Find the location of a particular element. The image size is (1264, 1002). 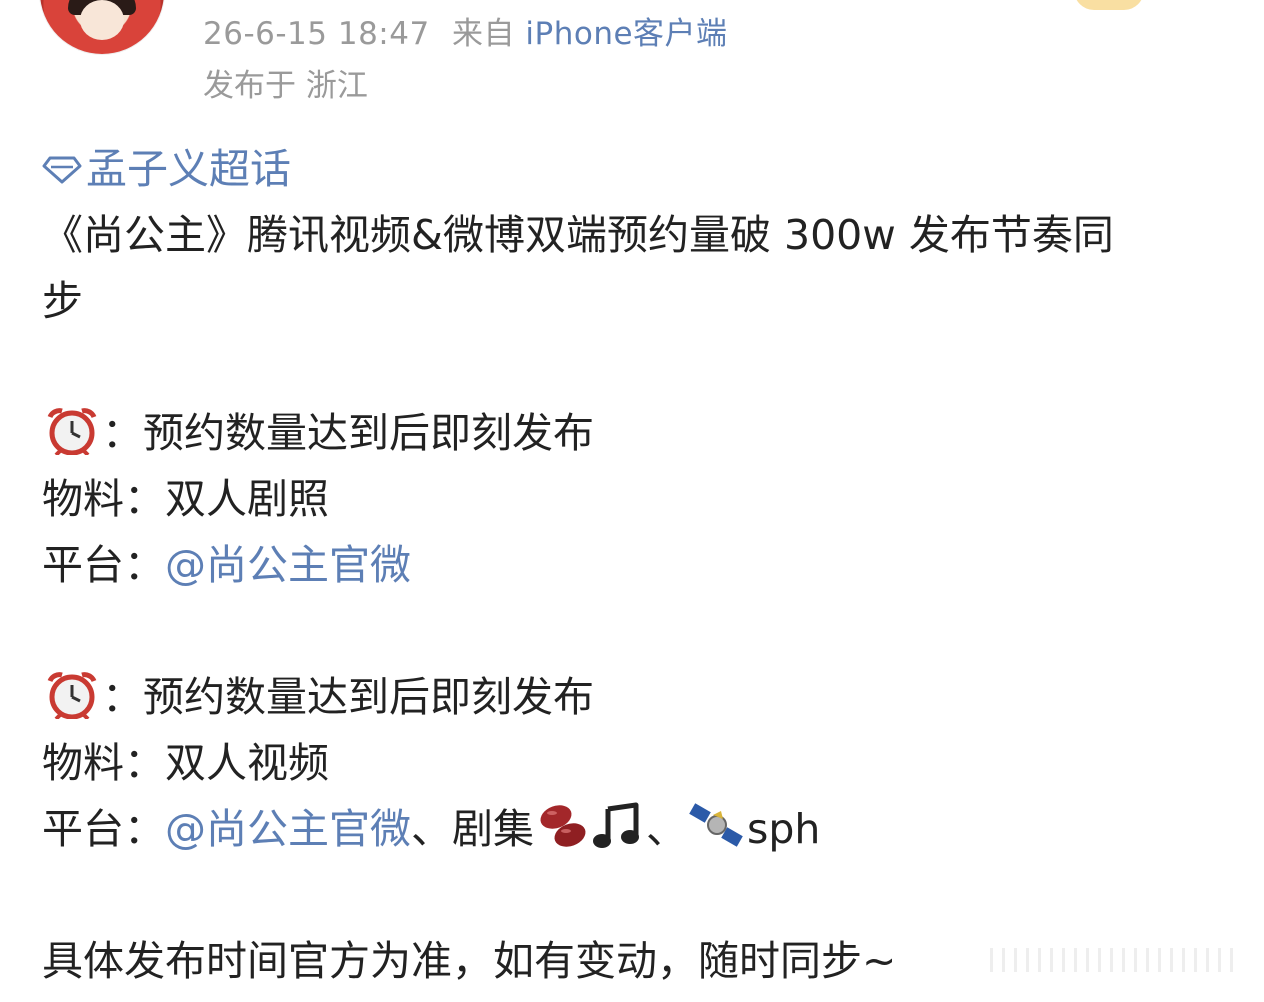

post-location: 发布于 浙江 is located at coordinates (285, 86).